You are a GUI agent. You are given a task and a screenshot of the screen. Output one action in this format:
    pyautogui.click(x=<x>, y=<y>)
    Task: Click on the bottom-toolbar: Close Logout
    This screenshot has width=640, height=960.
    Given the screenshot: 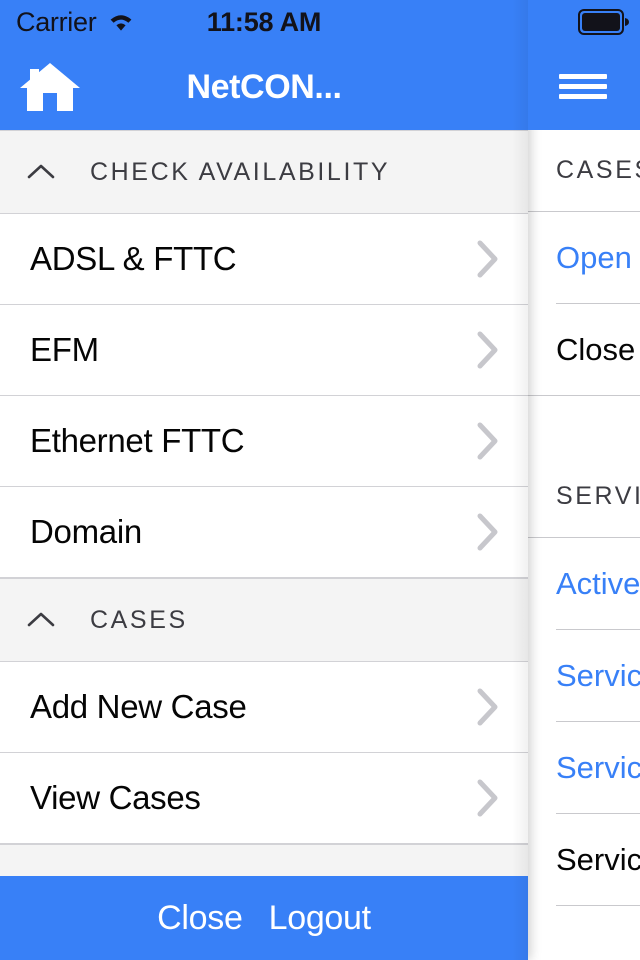 What is the action you would take?
    pyautogui.click(x=264, y=918)
    